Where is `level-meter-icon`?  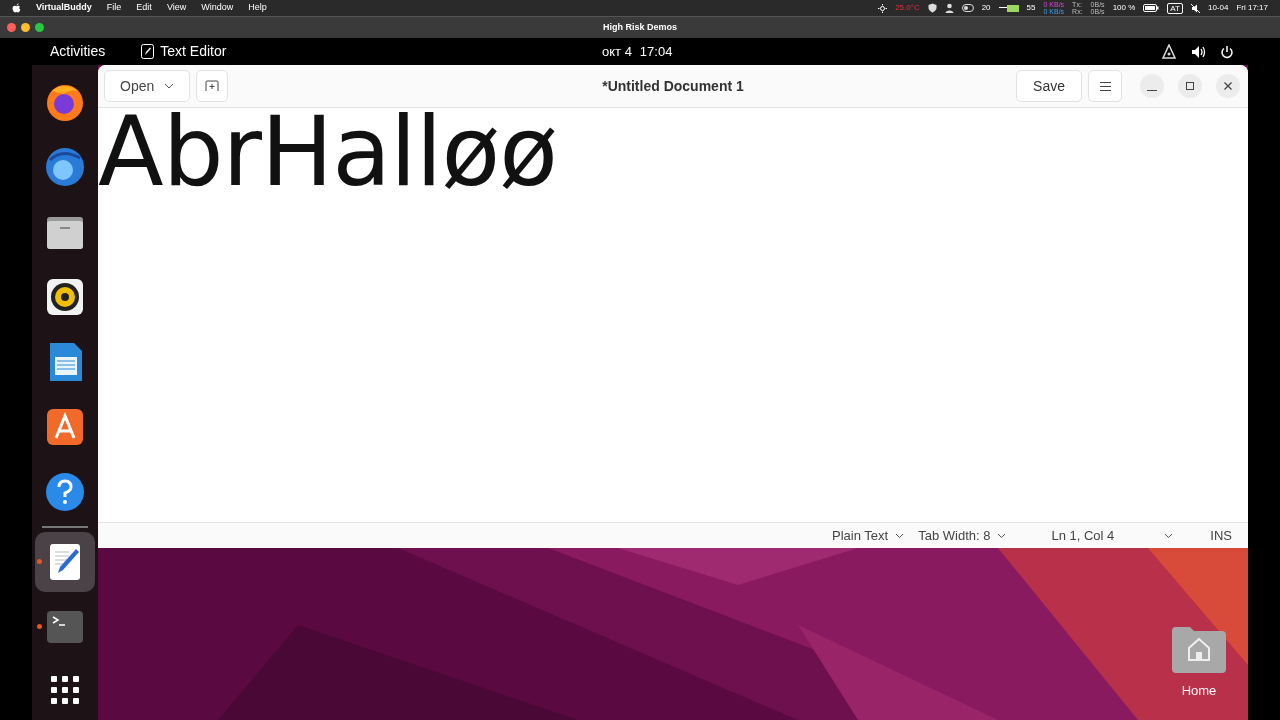
level-meter-icon is located at coordinates (1008, 8).